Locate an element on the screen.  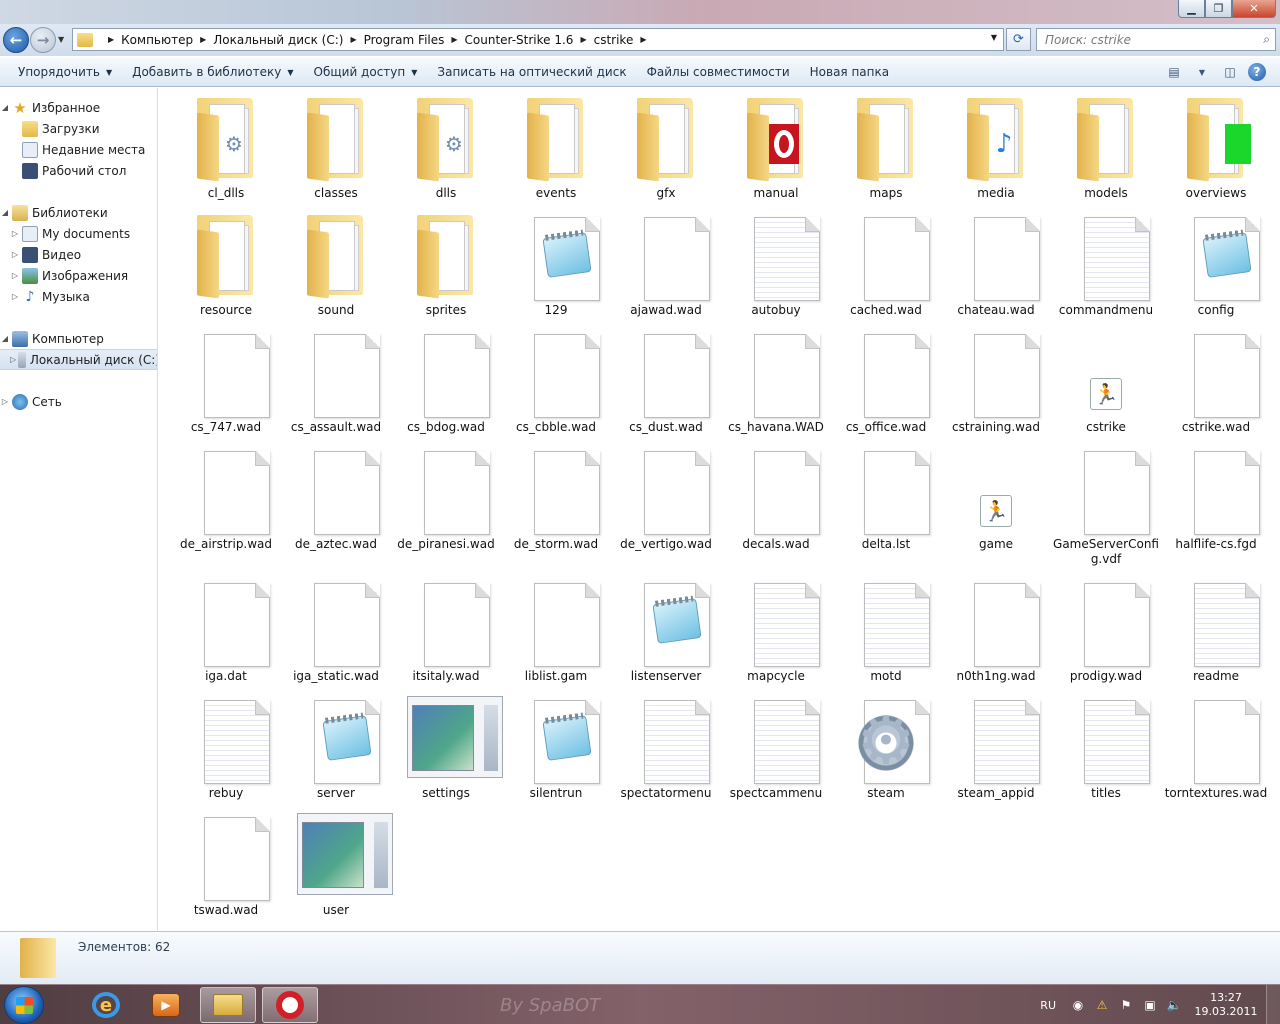
file-item: itsitaly.wad is located at coordinates (446, 628).